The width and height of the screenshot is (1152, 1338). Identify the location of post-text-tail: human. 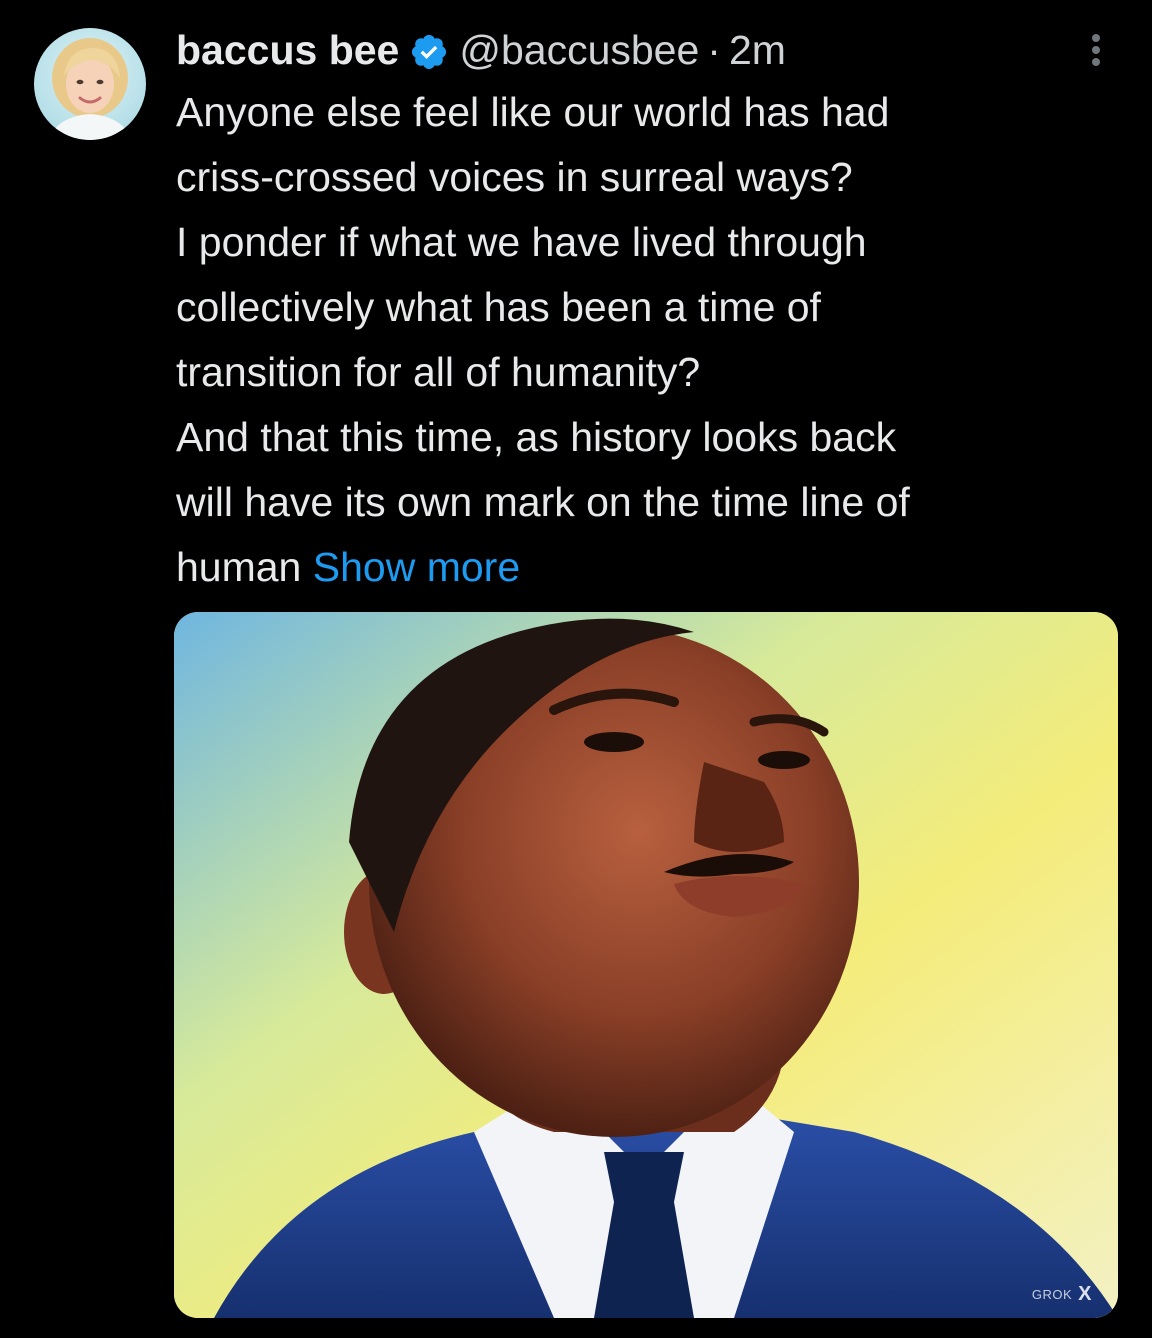
(244, 567).